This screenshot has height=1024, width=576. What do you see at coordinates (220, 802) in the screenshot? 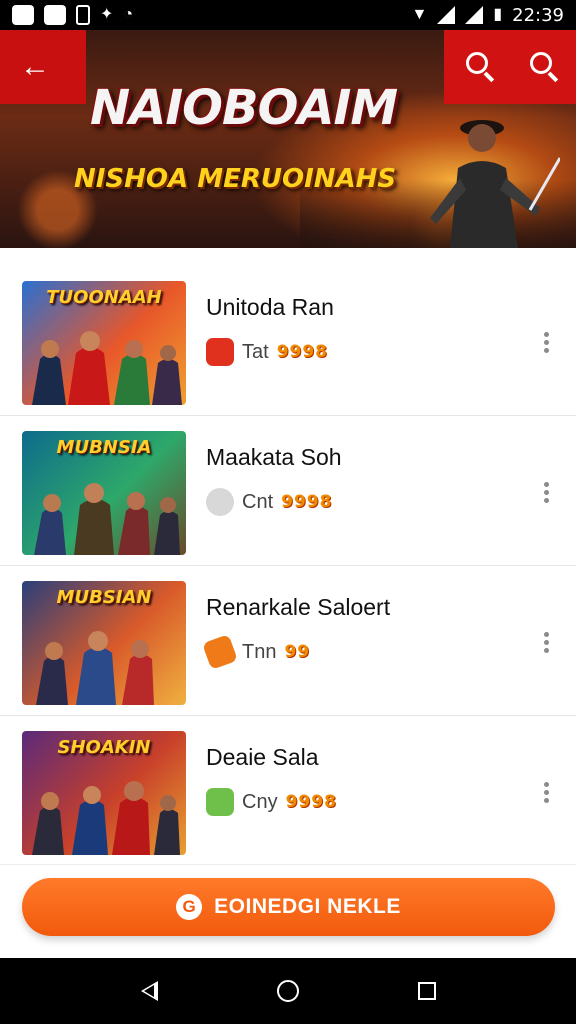
I see `badge-icon` at bounding box center [220, 802].